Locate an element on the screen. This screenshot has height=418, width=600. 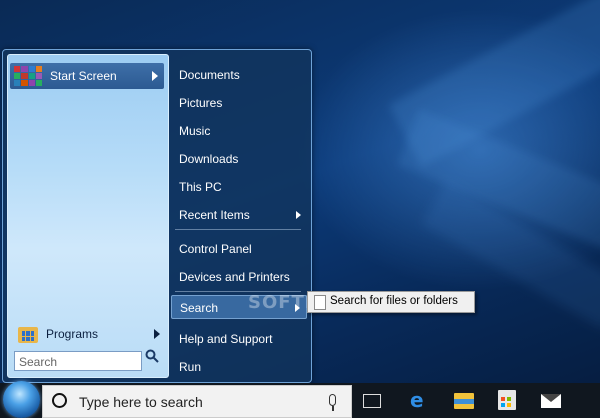
menu-item-music: Music is located at coordinates (239, 131).